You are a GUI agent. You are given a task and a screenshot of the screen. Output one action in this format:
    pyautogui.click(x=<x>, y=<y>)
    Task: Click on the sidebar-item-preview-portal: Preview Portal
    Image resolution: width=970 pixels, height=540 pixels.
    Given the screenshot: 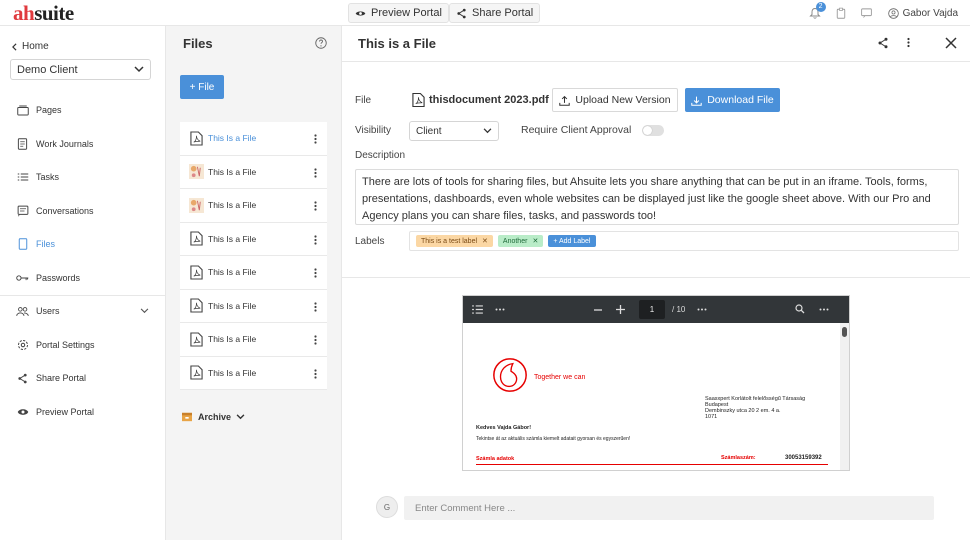 What is the action you would take?
    pyautogui.click(x=83, y=412)
    